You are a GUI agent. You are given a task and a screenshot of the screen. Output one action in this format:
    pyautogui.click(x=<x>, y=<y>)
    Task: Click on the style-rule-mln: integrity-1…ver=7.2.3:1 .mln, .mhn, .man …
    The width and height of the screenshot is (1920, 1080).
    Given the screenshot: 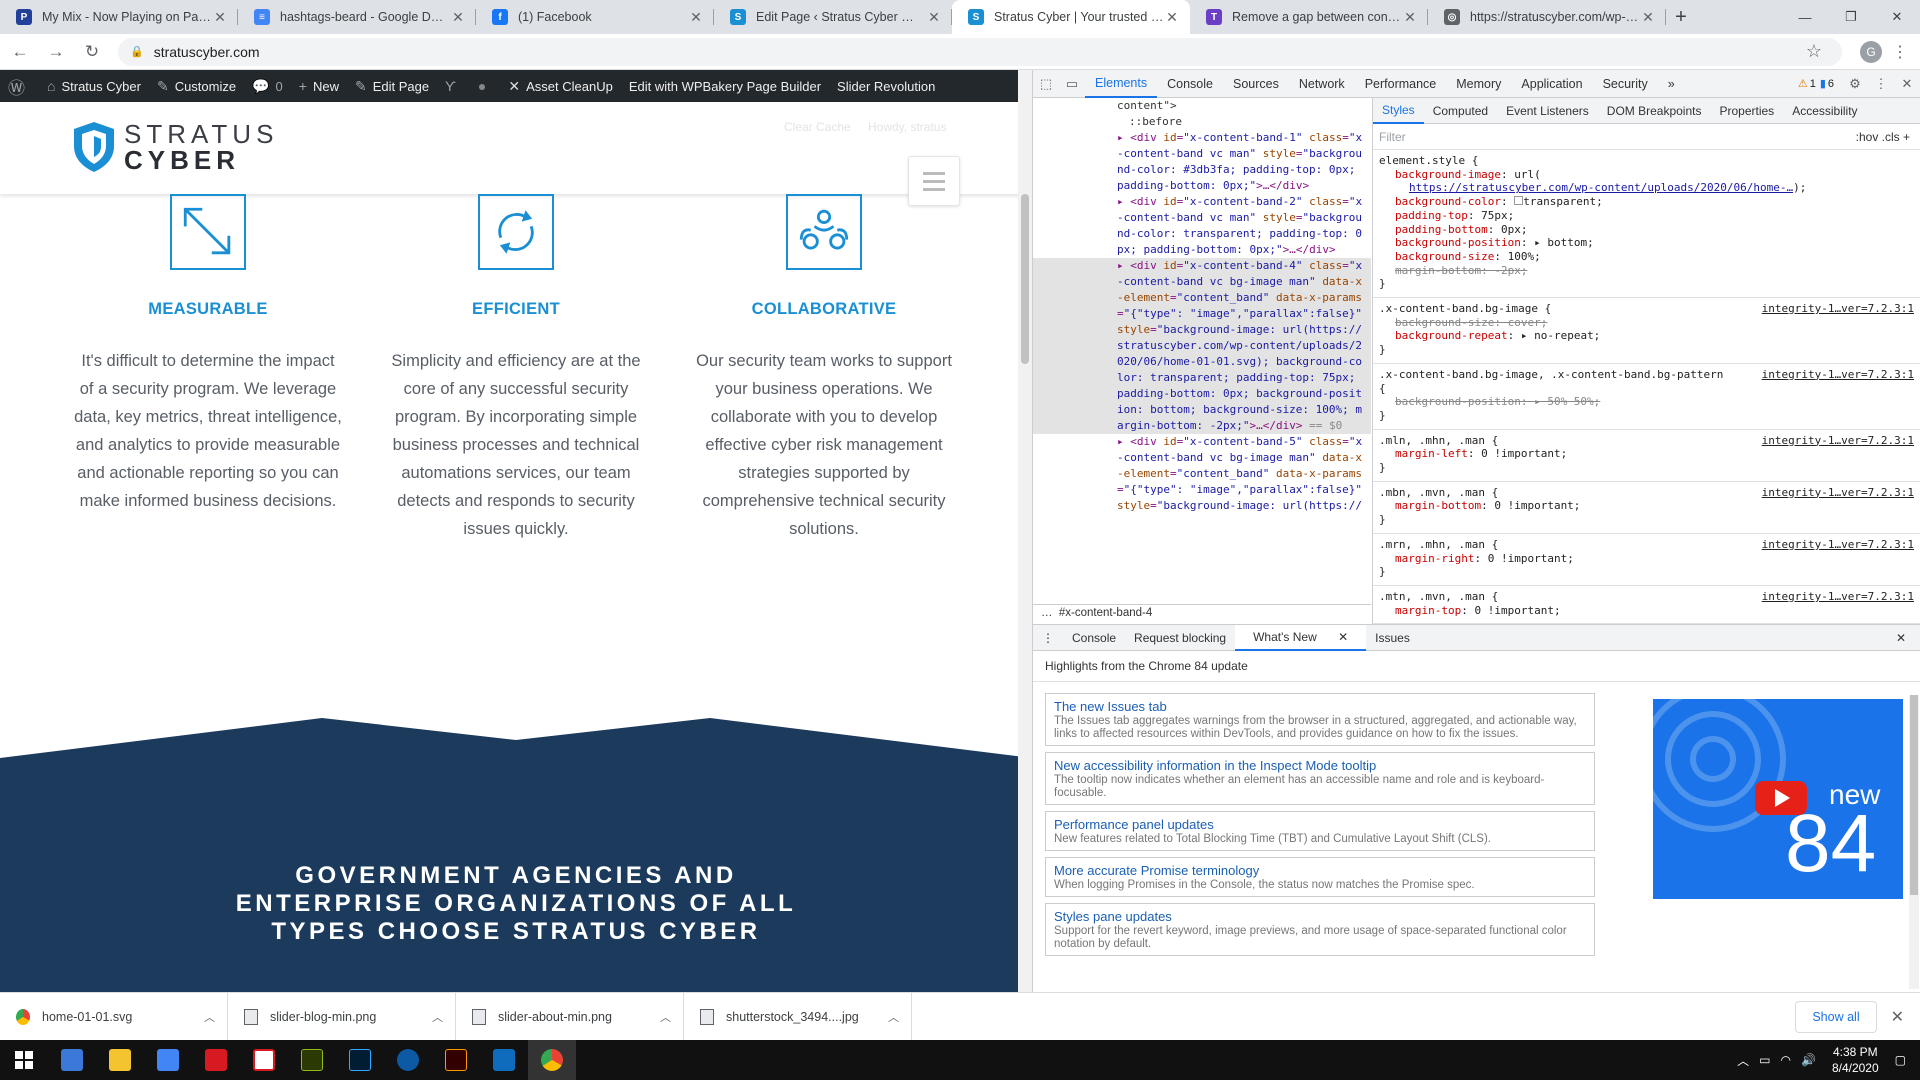 What is the action you would take?
    pyautogui.click(x=1646, y=456)
    